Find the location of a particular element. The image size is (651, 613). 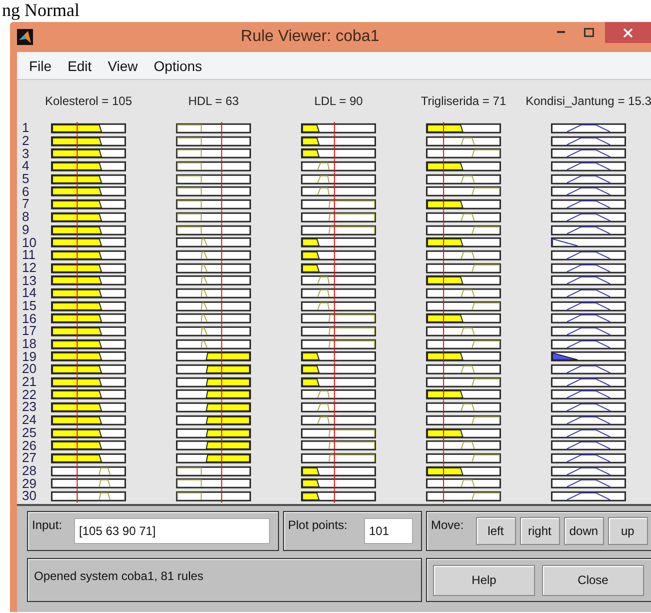

rule-number: 27 is located at coordinates (29, 458).